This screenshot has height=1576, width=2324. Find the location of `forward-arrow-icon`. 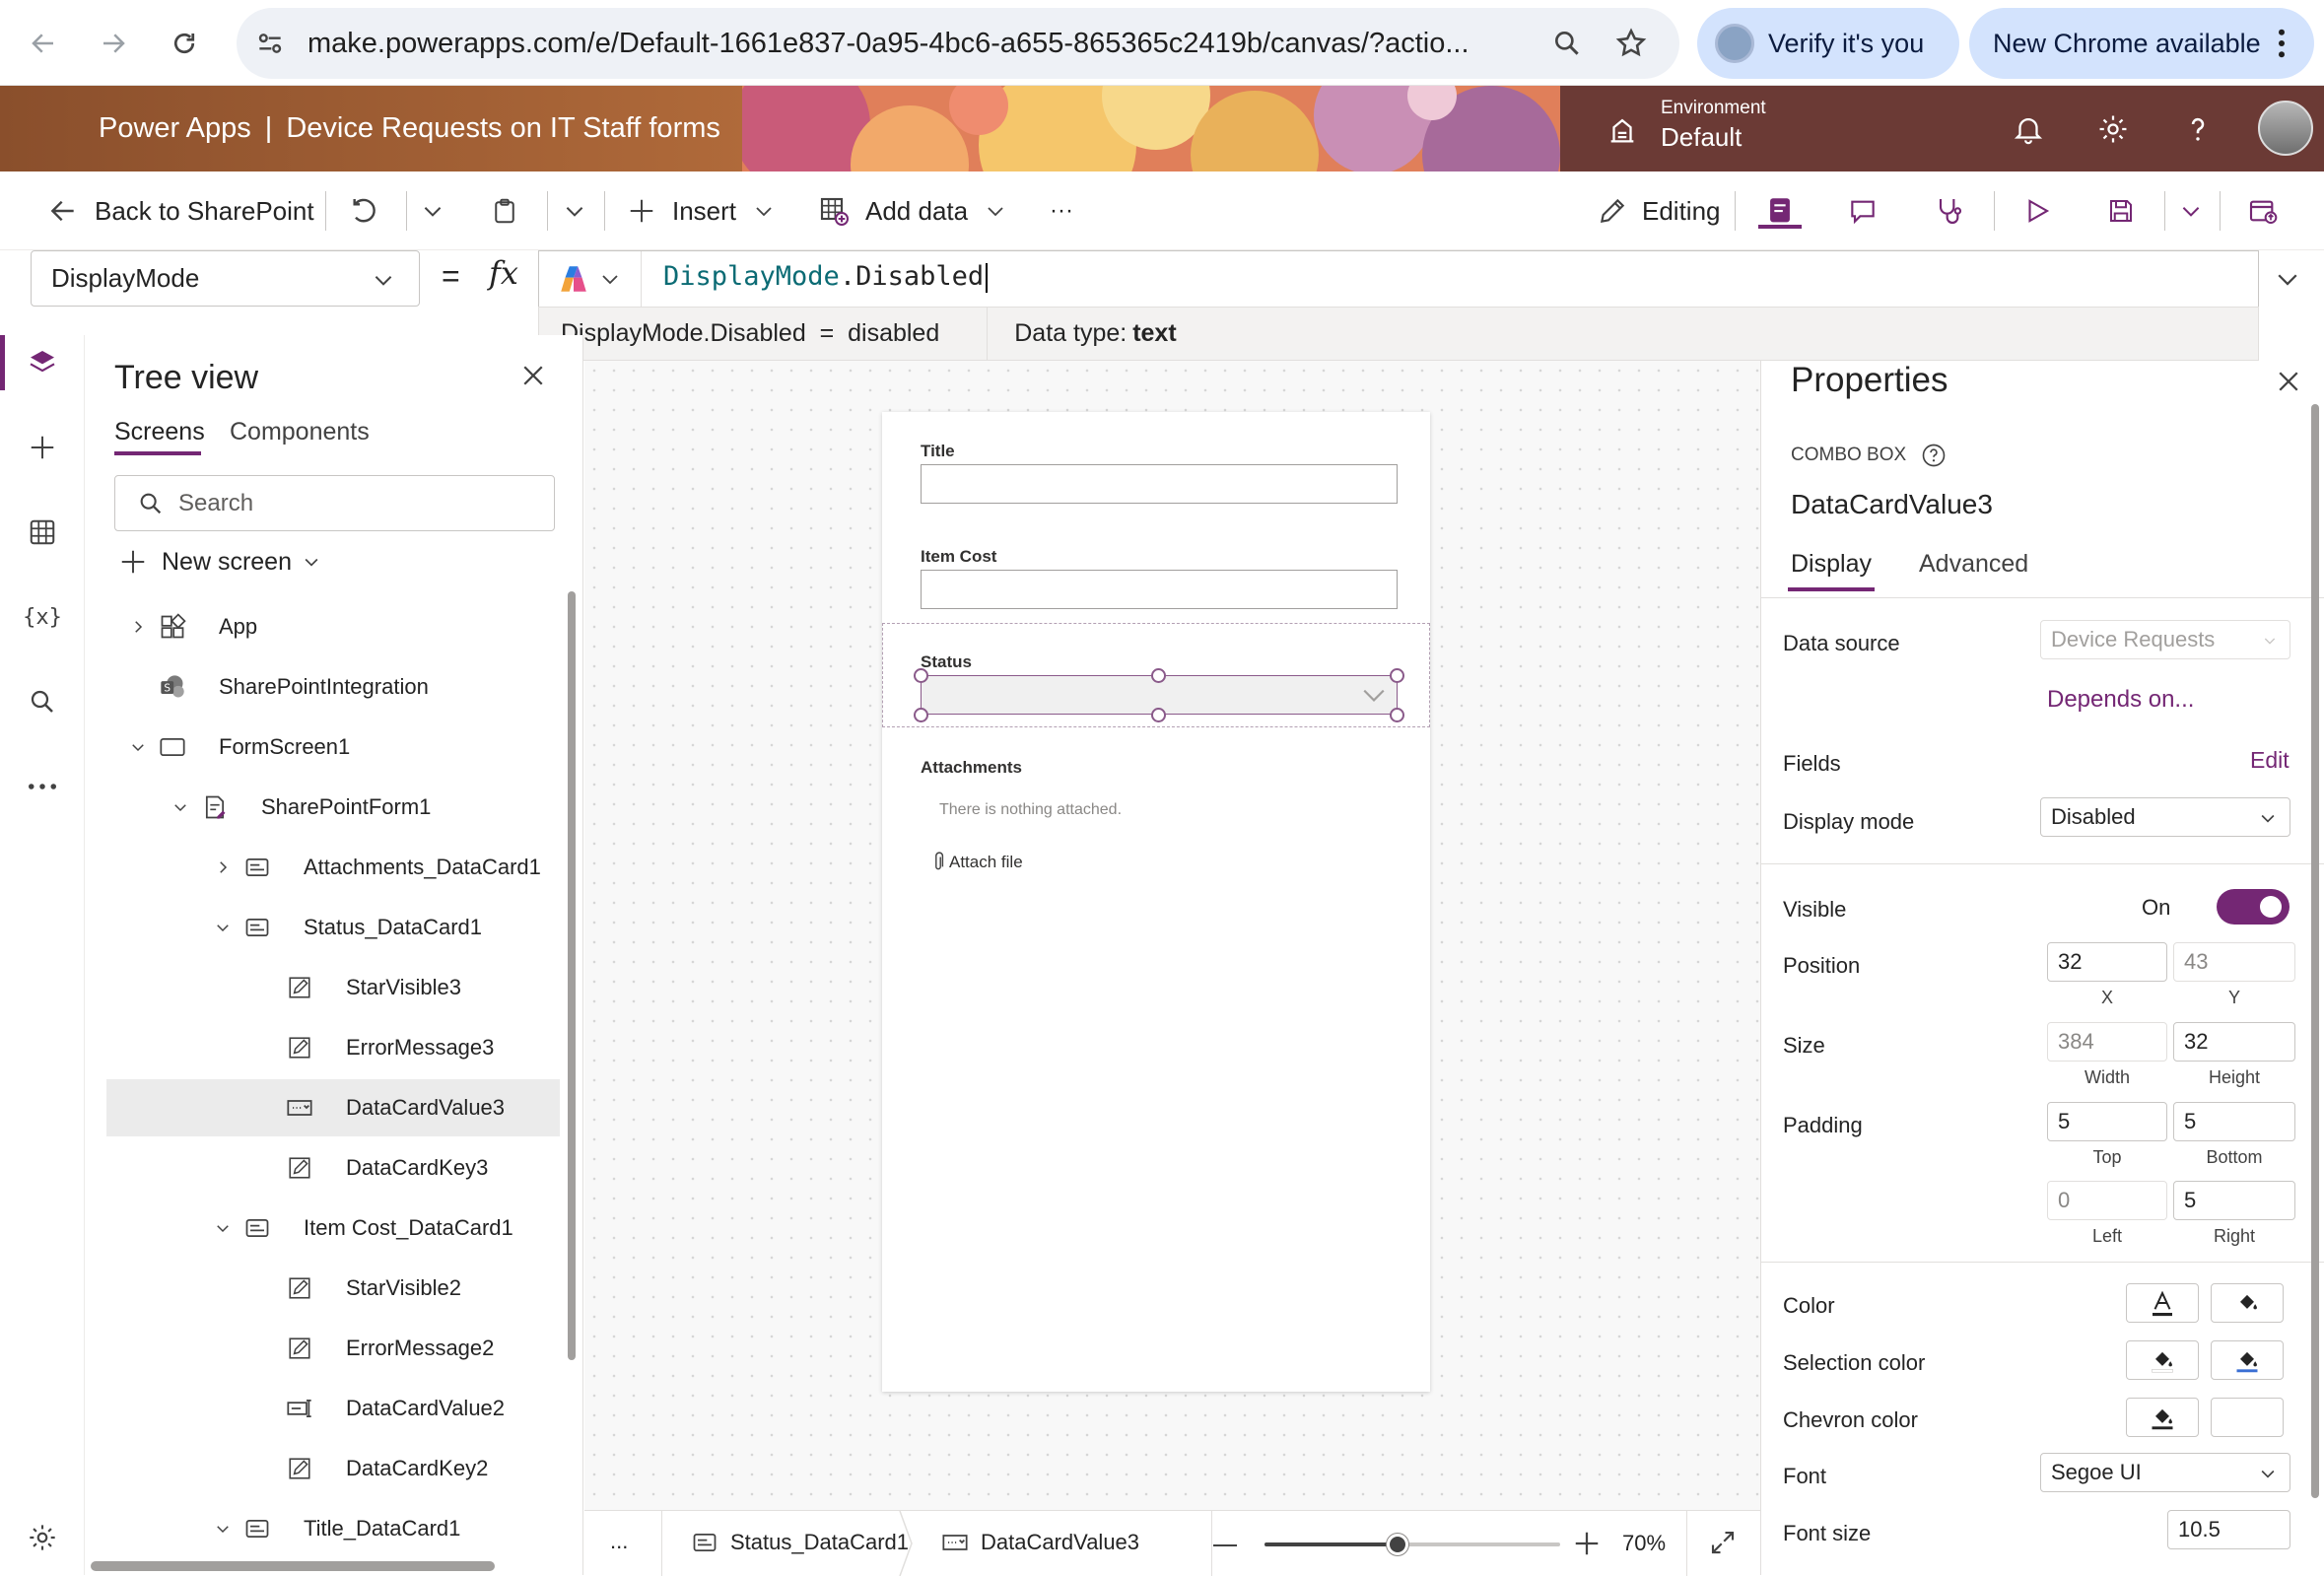

forward-arrow-icon is located at coordinates (114, 43).